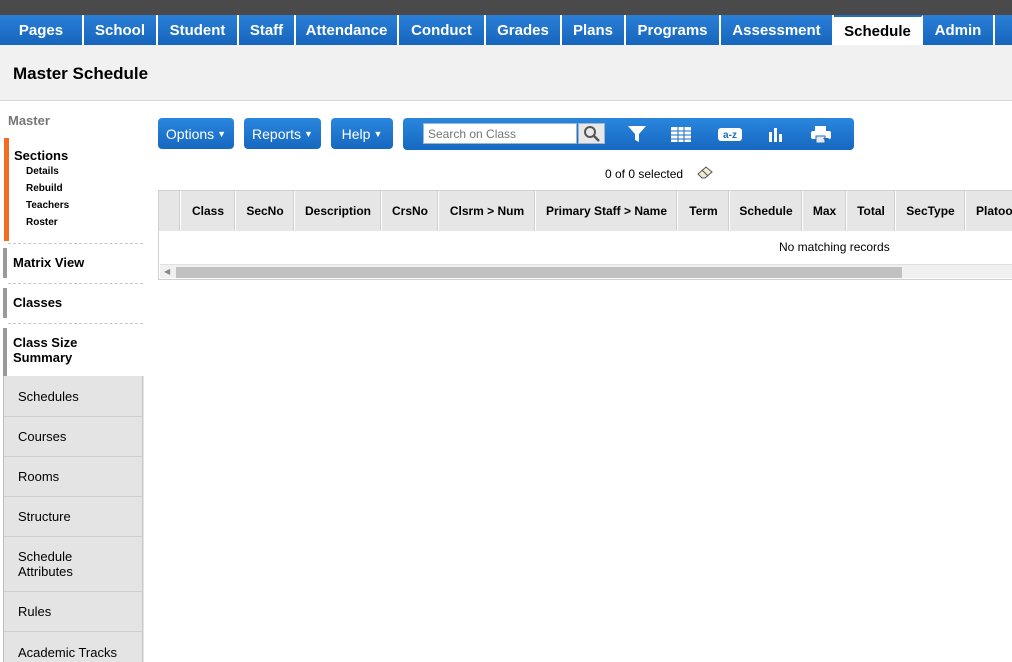 Image resolution: width=1012 pixels, height=662 pixels. I want to click on search-toolbar: a-z, so click(628, 134).